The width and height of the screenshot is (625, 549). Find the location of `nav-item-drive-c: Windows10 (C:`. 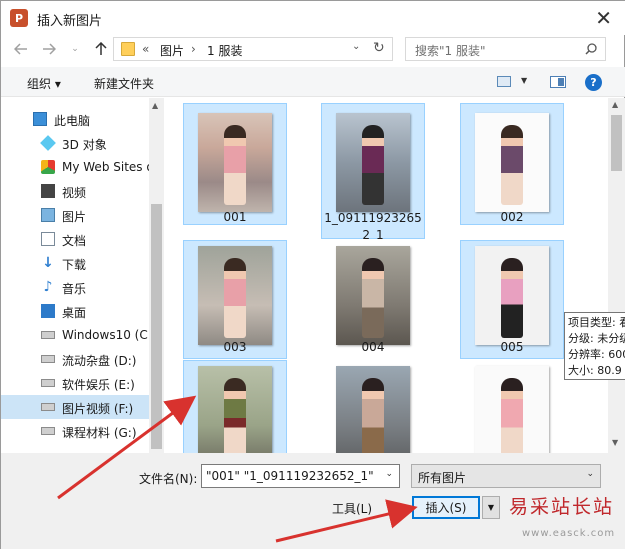

nav-item-drive-c: Windows10 (C: is located at coordinates (76, 335).